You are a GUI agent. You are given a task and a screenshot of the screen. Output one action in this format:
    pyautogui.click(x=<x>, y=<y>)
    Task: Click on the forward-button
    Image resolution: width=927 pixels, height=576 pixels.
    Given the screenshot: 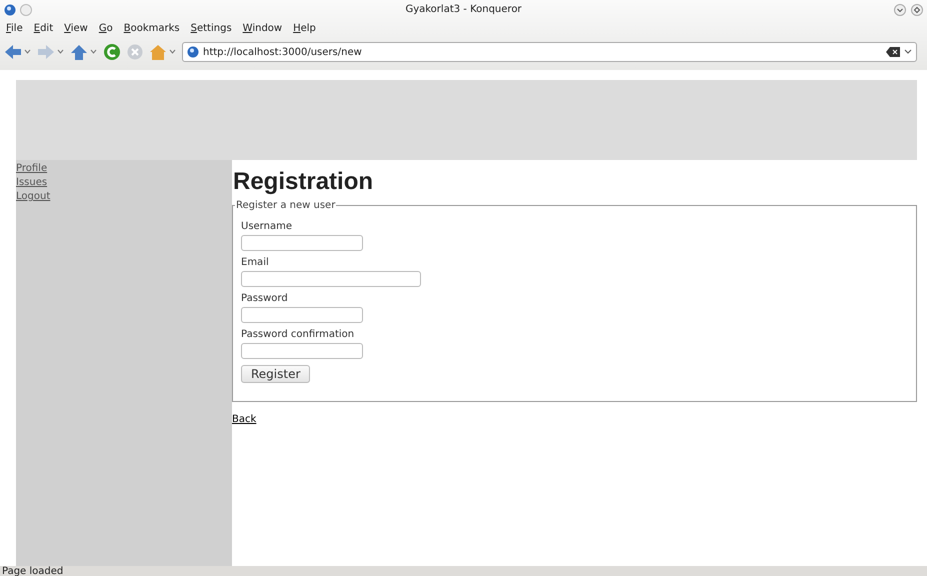 What is the action you would take?
    pyautogui.click(x=51, y=52)
    